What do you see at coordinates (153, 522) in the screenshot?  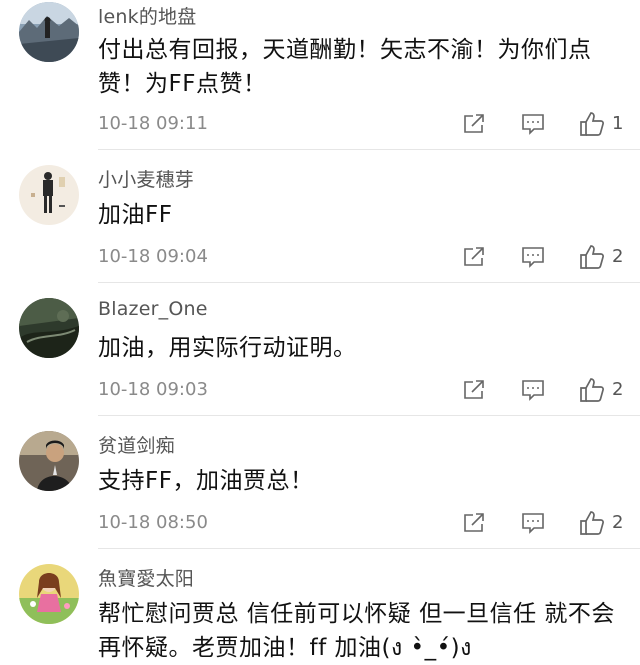 I see `timestamp: 10-18 08:50` at bounding box center [153, 522].